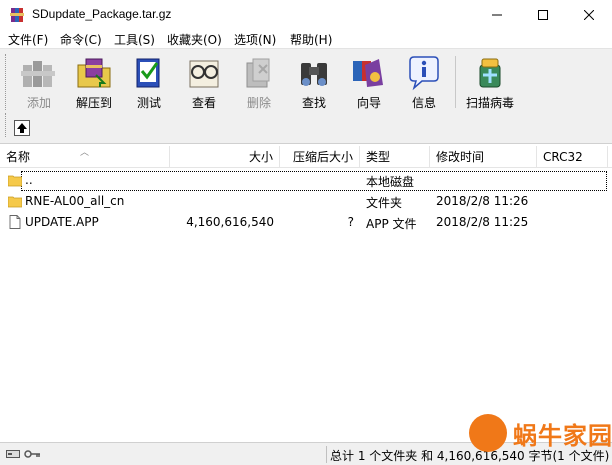 The width and height of the screenshot is (612, 465). I want to click on focus-rectangle, so click(314, 181).